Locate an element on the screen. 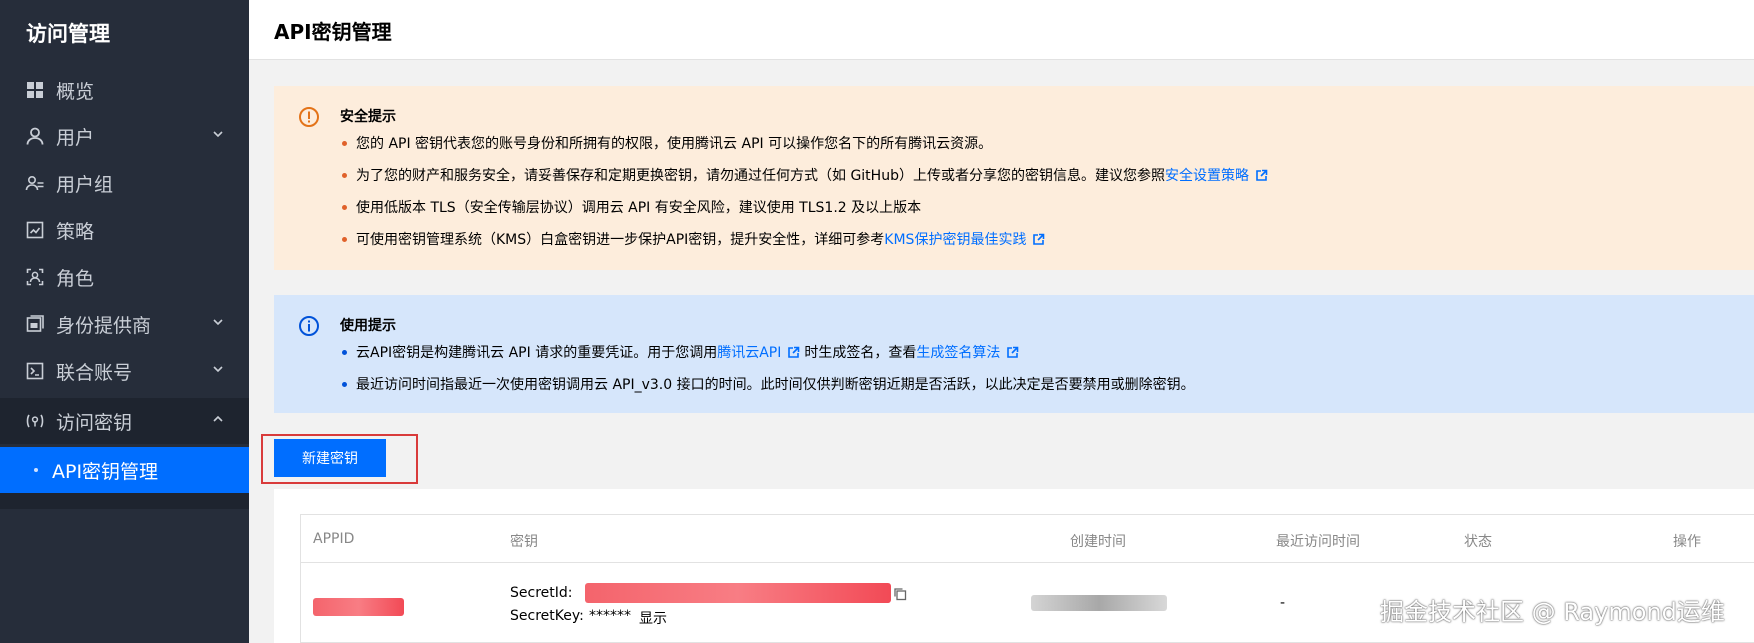 The image size is (1754, 643). sidebar-item-label: 角色 is located at coordinates (75, 278).